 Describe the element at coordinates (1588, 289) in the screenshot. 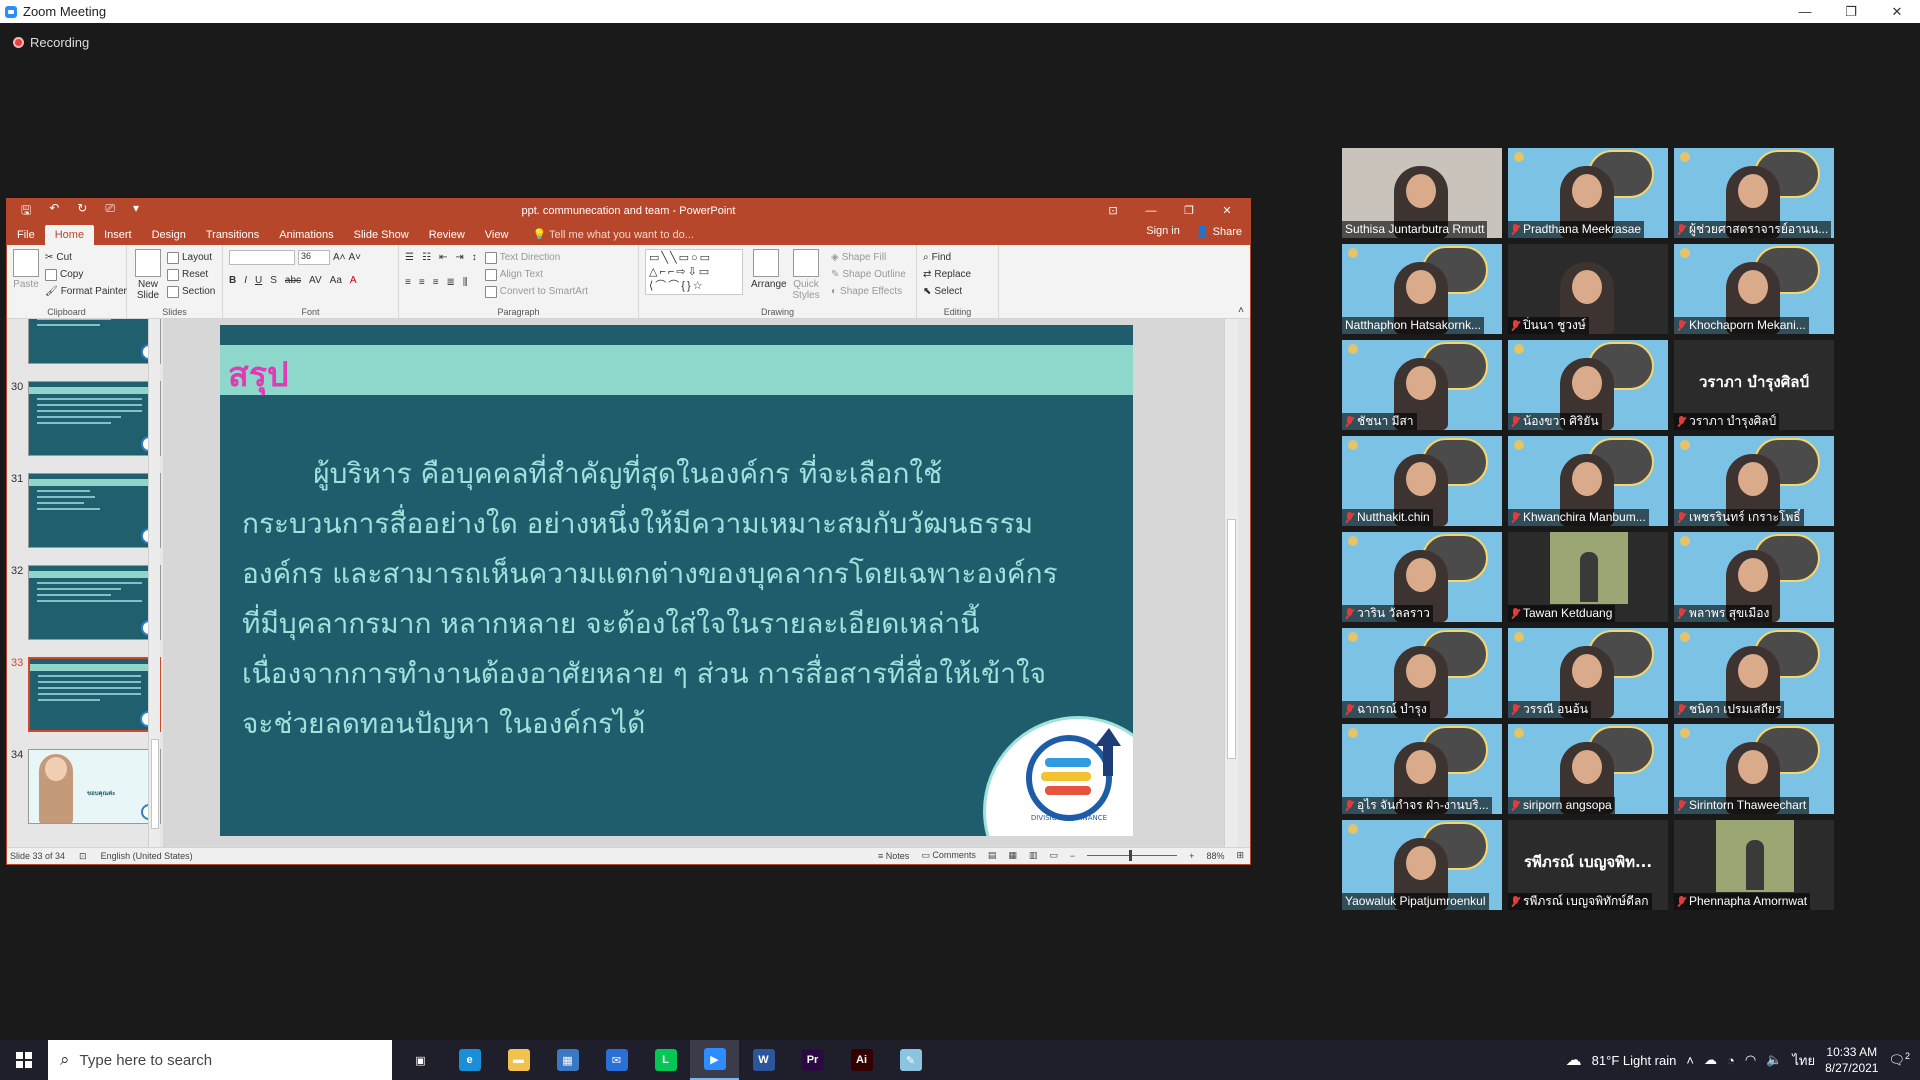

I see `participant-tile: ปิ่นนา ชูวงษ์` at that location.